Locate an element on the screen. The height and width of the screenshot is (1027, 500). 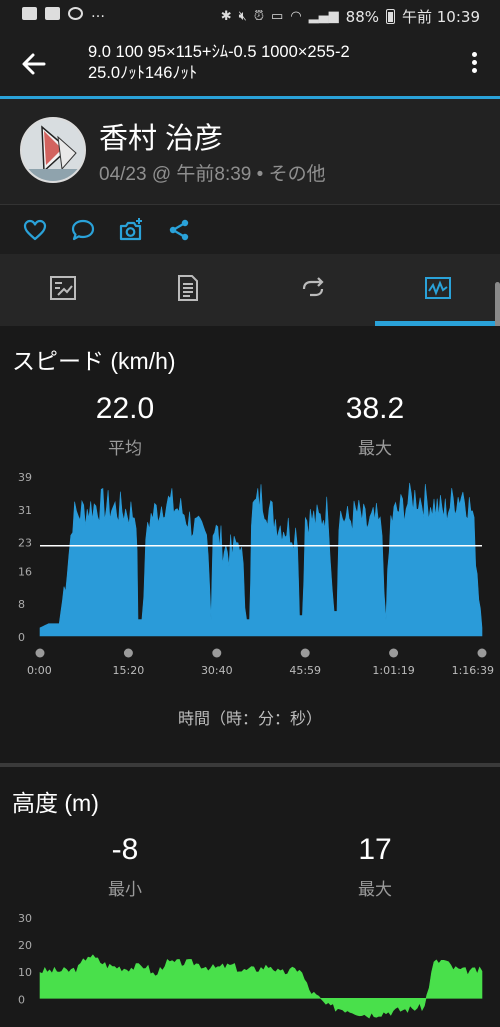
overflow-menu-button is located at coordinates (474, 64).